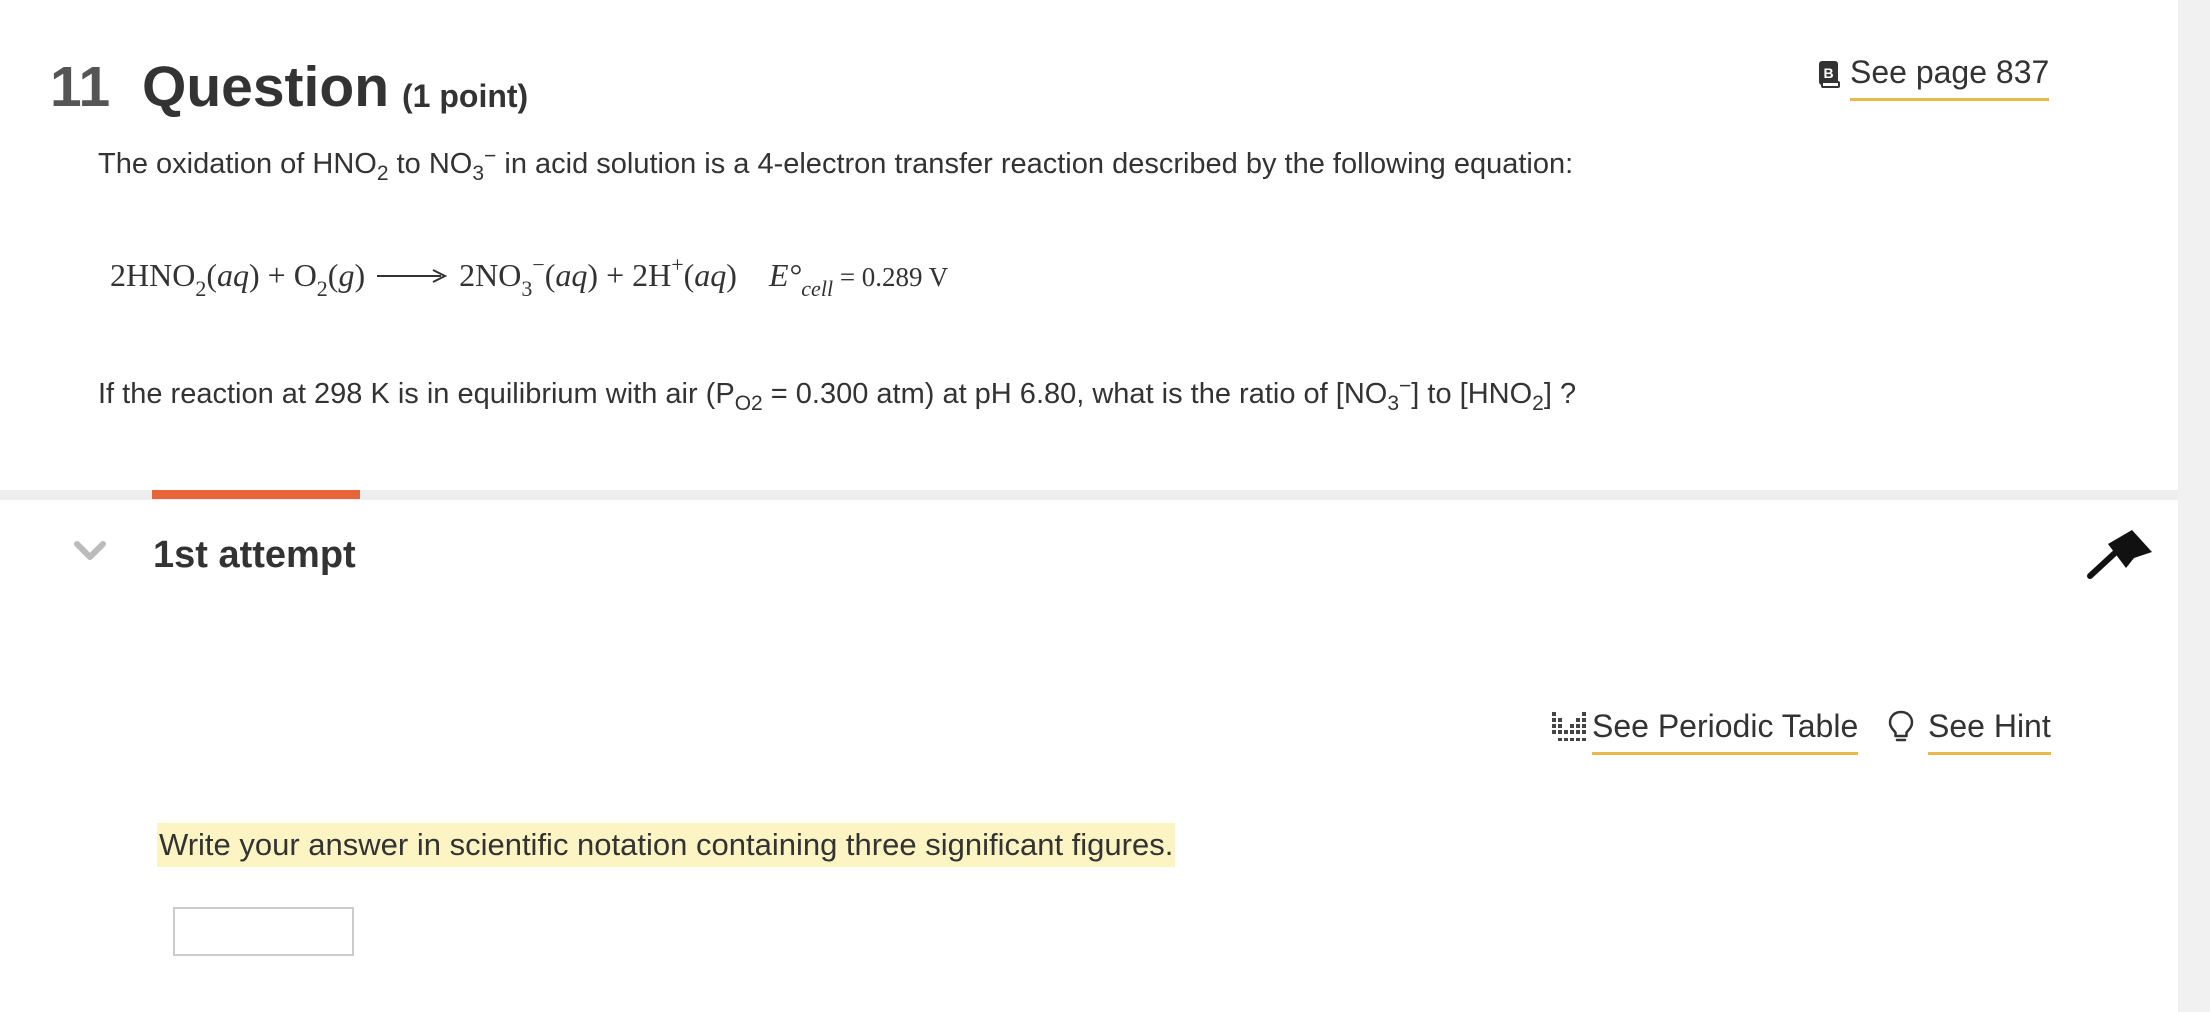 The width and height of the screenshot is (2210, 1012). What do you see at coordinates (1828, 73) in the screenshot?
I see `svg-text: B` at bounding box center [1828, 73].